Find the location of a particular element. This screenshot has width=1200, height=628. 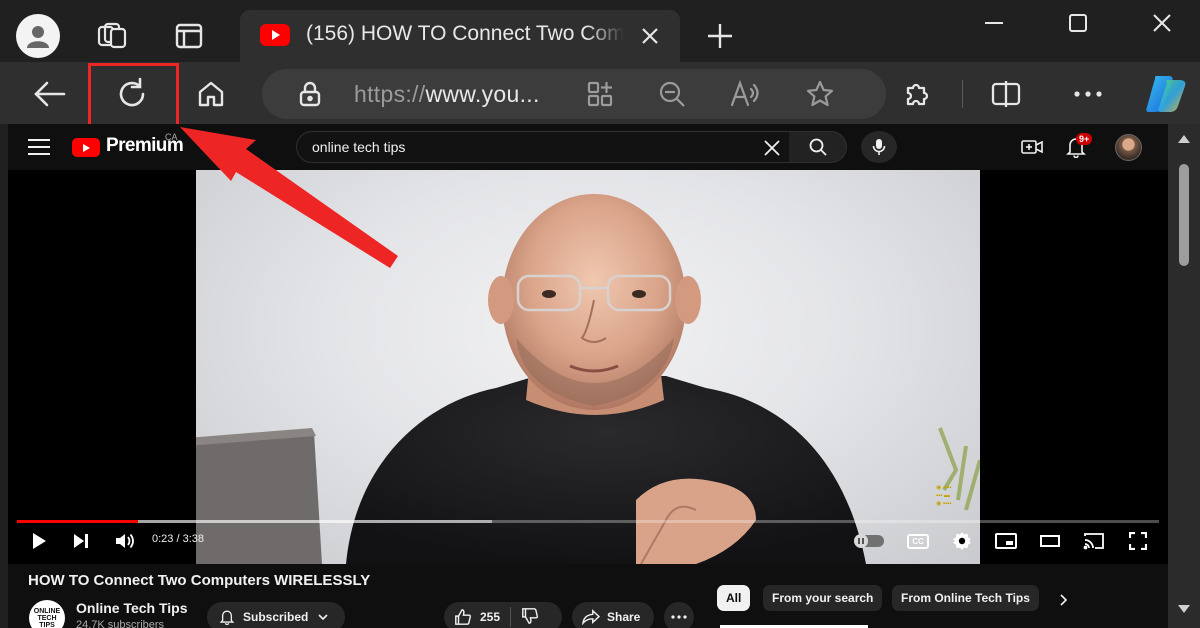

cast-icon is located at coordinates (1093, 541).